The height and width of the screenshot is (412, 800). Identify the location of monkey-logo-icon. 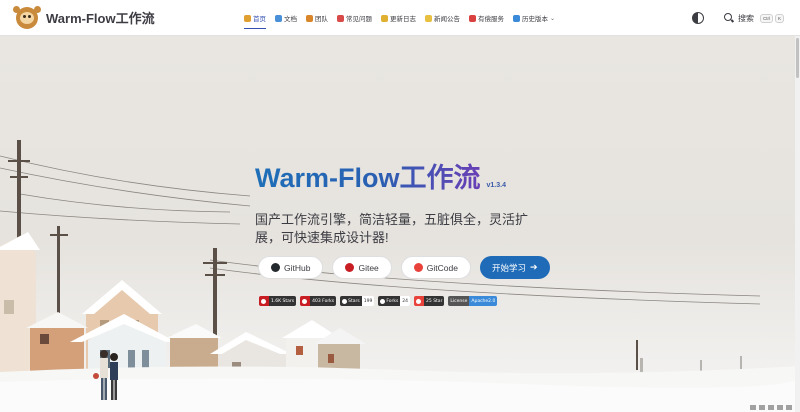
(27, 17).